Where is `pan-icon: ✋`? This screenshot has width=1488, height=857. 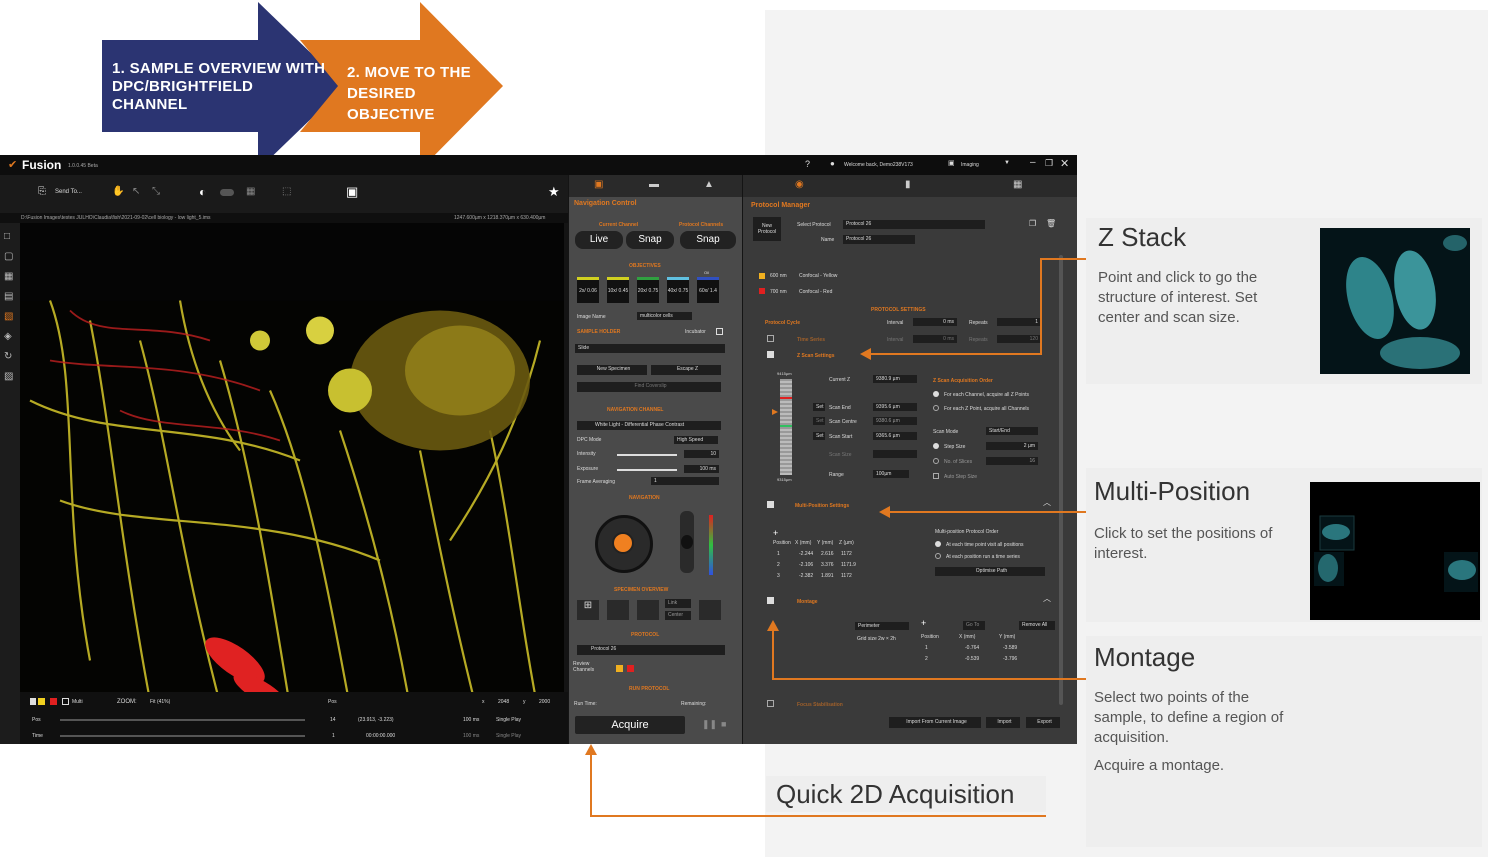 pan-icon: ✋ is located at coordinates (118, 191).